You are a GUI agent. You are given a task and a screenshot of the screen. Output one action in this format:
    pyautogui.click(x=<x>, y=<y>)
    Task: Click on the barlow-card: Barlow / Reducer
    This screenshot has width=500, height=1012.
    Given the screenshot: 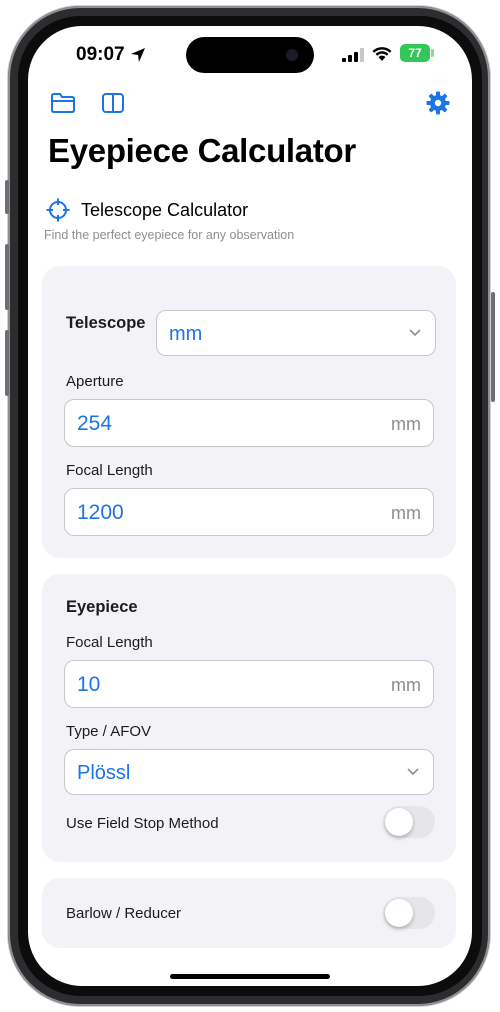 What is the action you would take?
    pyautogui.click(x=249, y=913)
    